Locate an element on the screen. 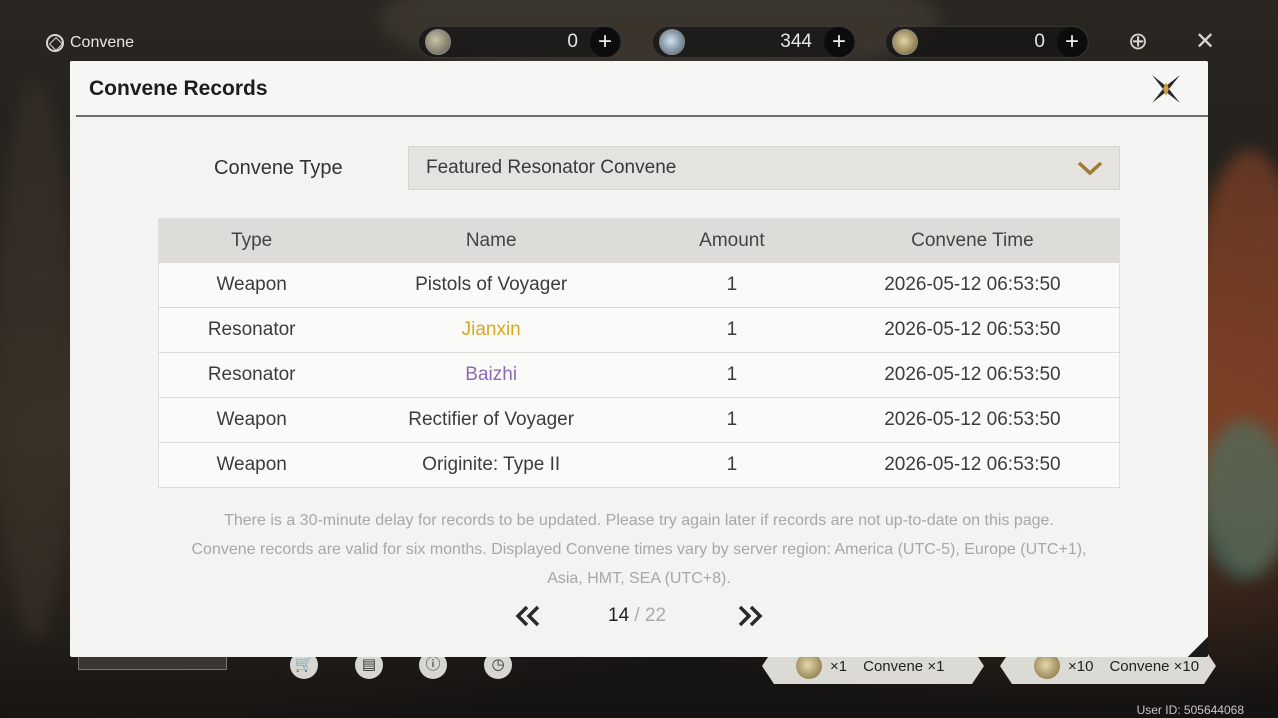  previous-page-button is located at coordinates (528, 616).